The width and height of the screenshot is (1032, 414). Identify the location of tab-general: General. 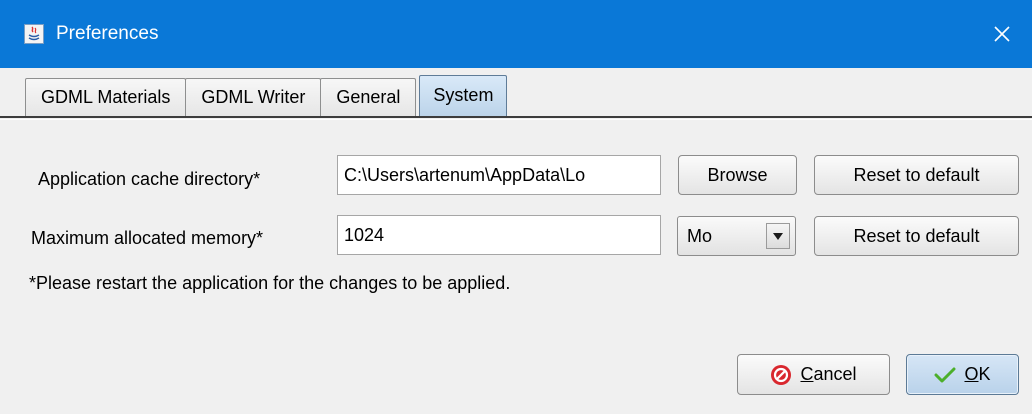
(368, 97).